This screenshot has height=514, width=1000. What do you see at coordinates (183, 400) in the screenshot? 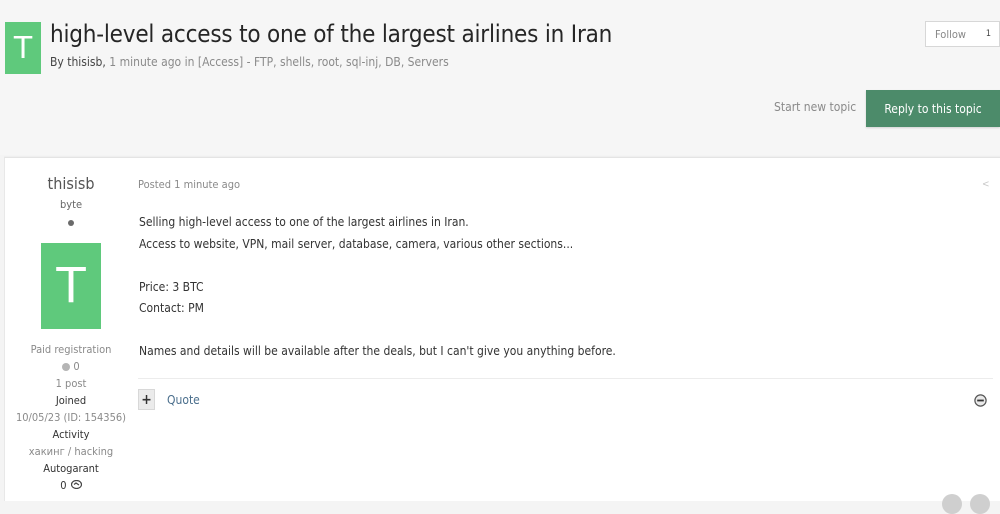
I see `quote-button: Quote` at bounding box center [183, 400].